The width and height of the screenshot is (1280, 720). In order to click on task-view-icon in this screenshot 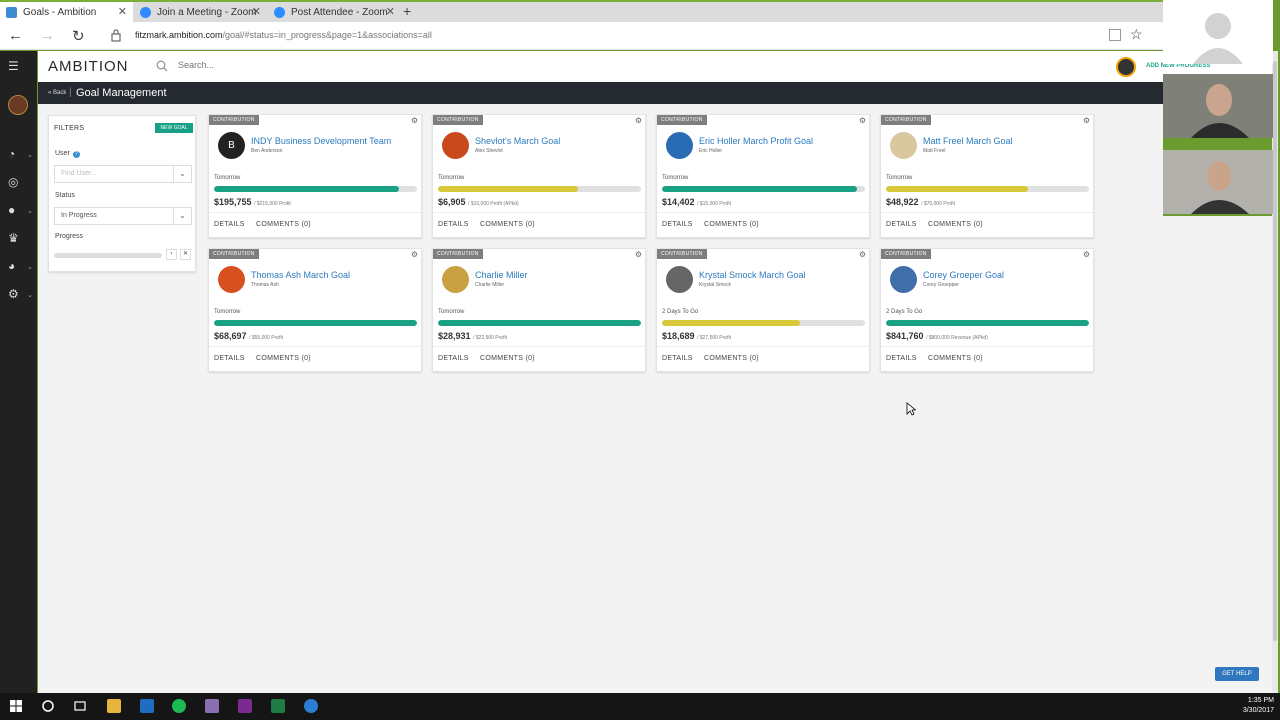, I will do `click(80, 706)`.